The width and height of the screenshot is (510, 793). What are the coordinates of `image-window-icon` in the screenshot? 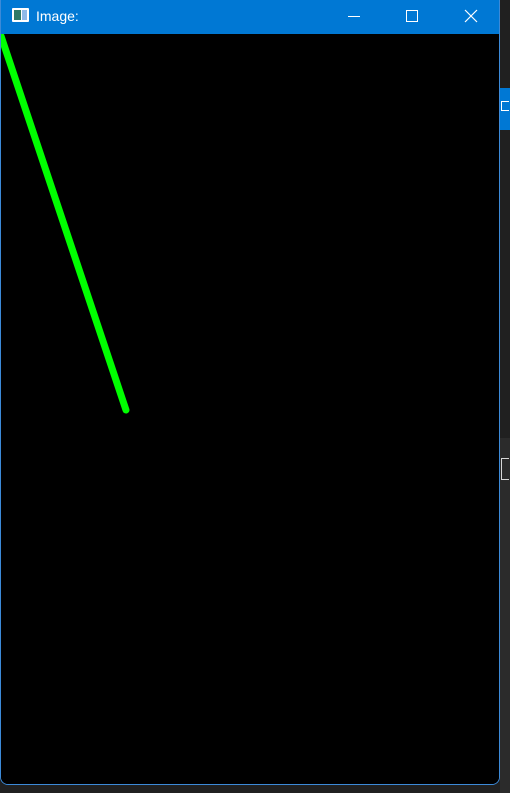 It's located at (20, 15).